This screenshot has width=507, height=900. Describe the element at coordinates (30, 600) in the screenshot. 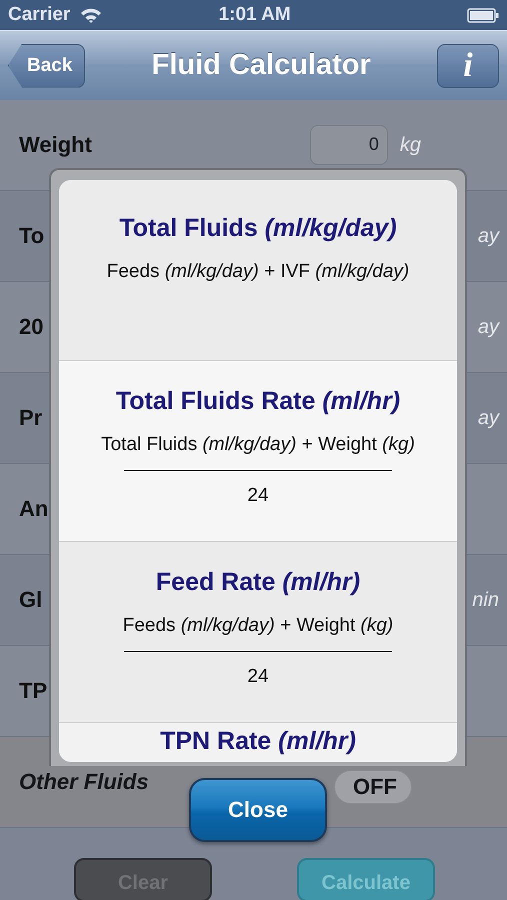

I see `field-label: Gl` at that location.